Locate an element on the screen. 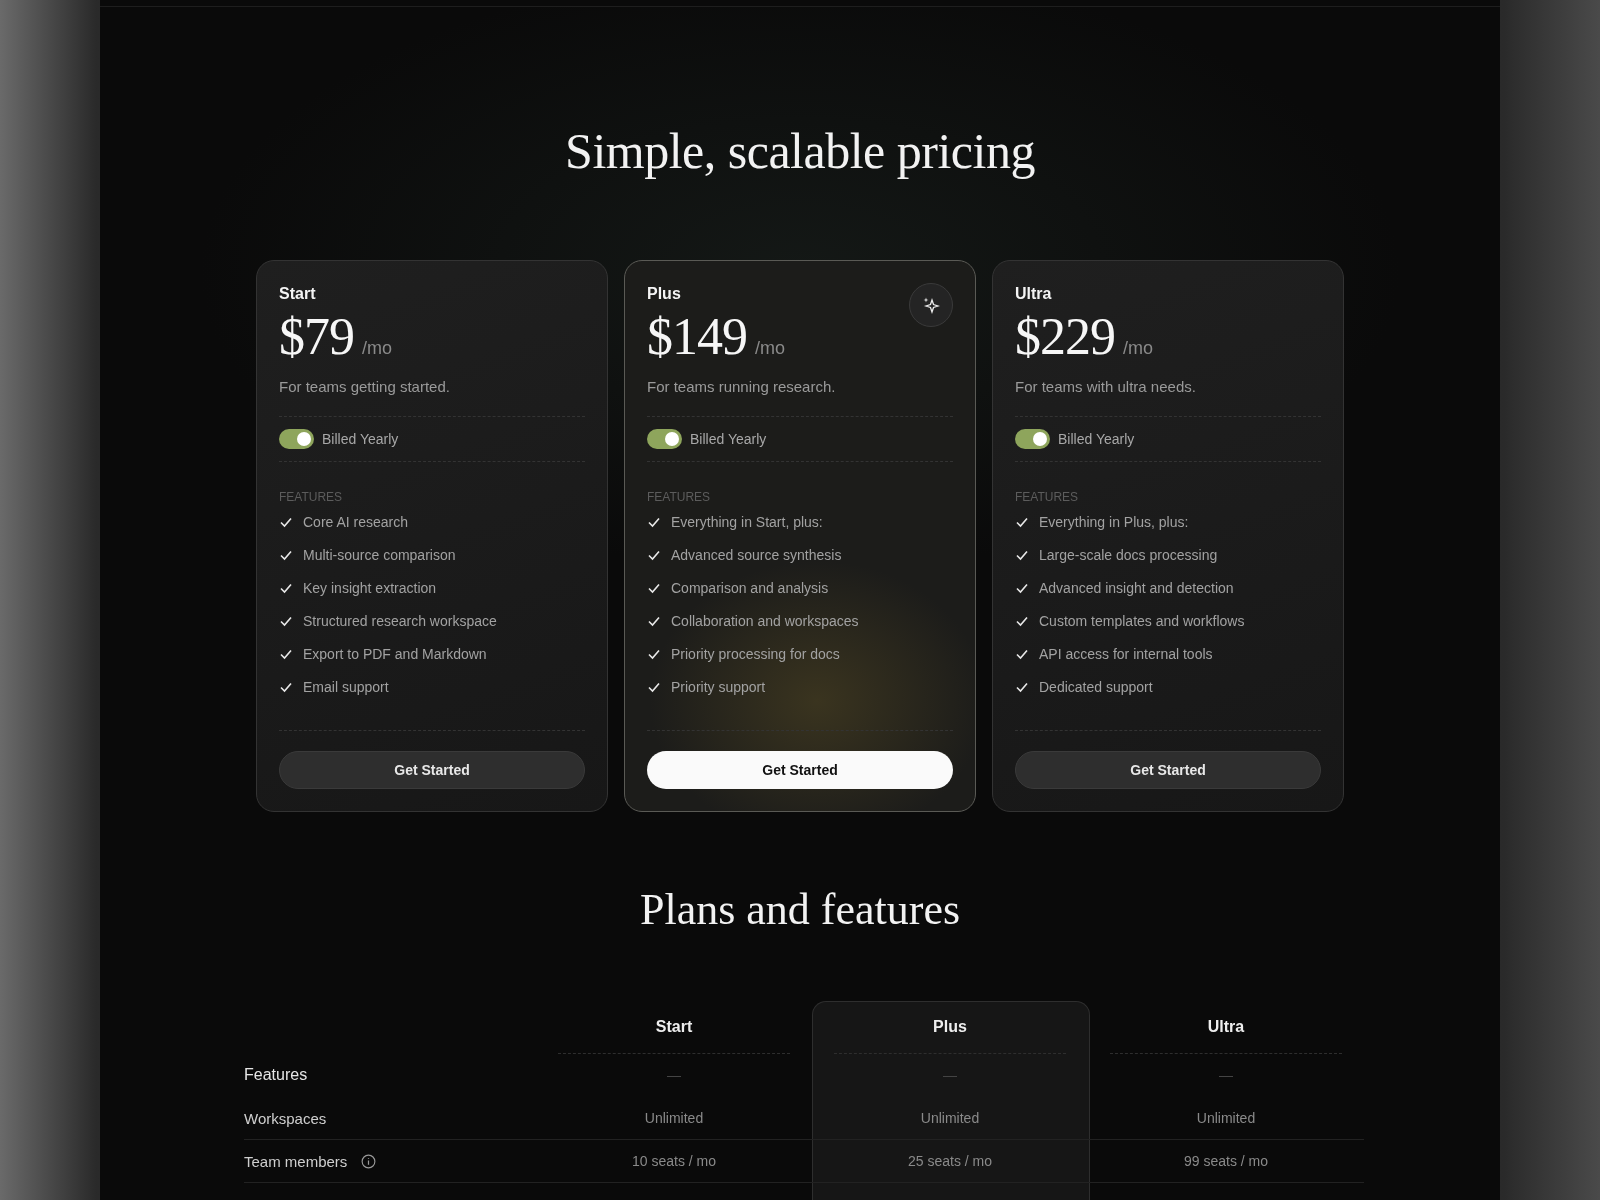  table-cell: 99 seats / mo is located at coordinates (1225, 1161).